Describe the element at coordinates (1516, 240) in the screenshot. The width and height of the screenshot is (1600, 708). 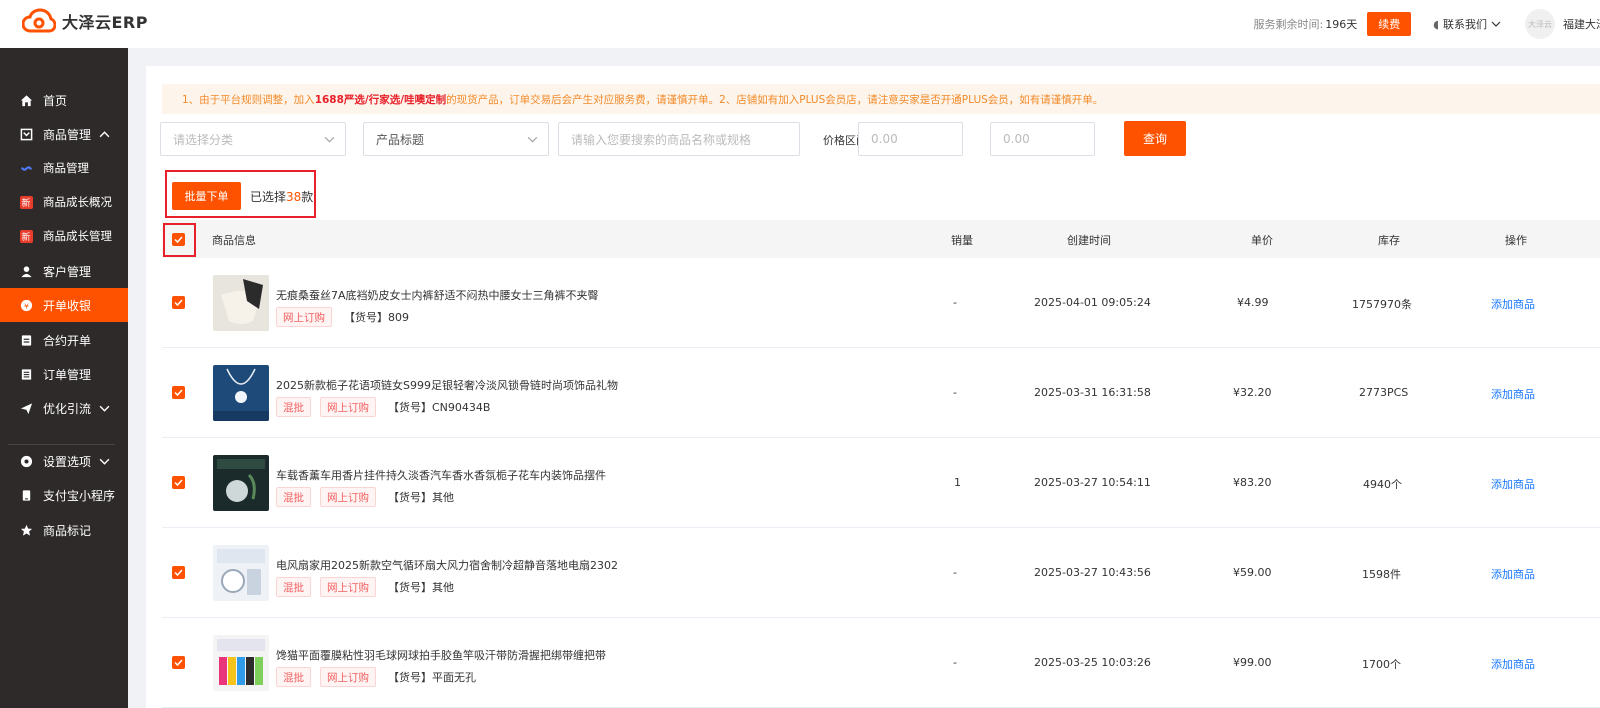
I see `header-action: 操作` at that location.